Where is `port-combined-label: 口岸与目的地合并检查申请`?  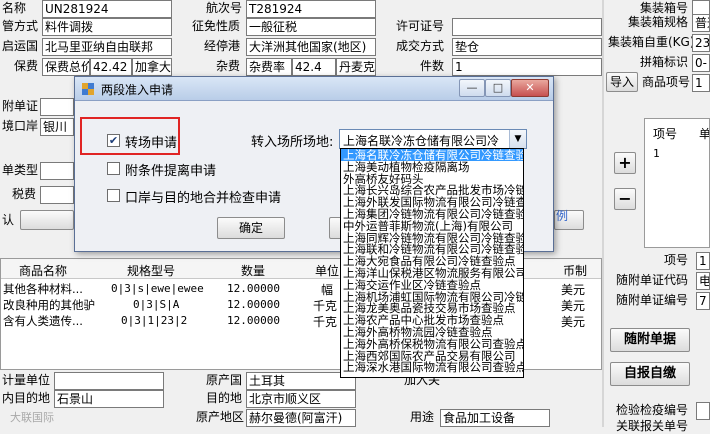
port-combined-label: 口岸与目的地合并检查申请 is located at coordinates (203, 198).